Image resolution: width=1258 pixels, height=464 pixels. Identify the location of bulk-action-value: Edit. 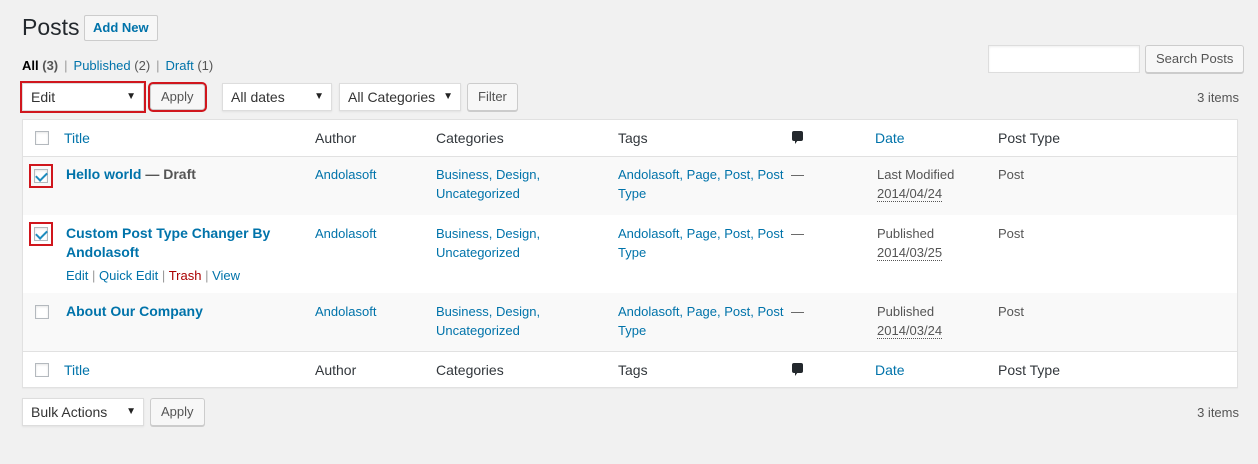
(43, 97).